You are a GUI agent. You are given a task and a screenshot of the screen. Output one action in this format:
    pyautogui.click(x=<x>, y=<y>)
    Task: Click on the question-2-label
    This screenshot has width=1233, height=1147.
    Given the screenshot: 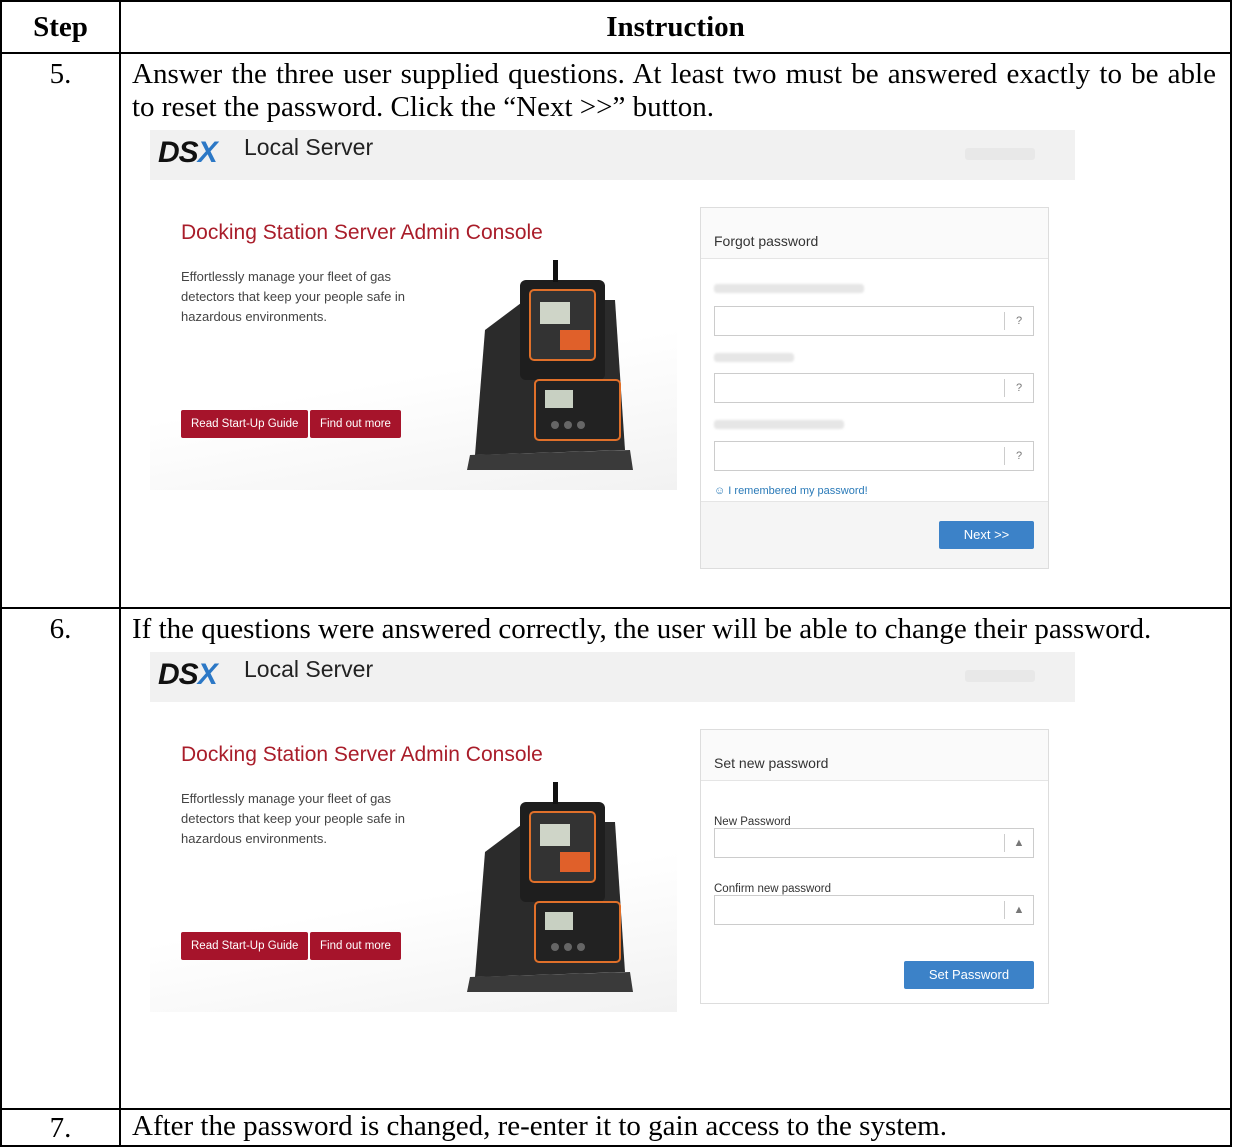 What is the action you would take?
    pyautogui.click(x=754, y=357)
    